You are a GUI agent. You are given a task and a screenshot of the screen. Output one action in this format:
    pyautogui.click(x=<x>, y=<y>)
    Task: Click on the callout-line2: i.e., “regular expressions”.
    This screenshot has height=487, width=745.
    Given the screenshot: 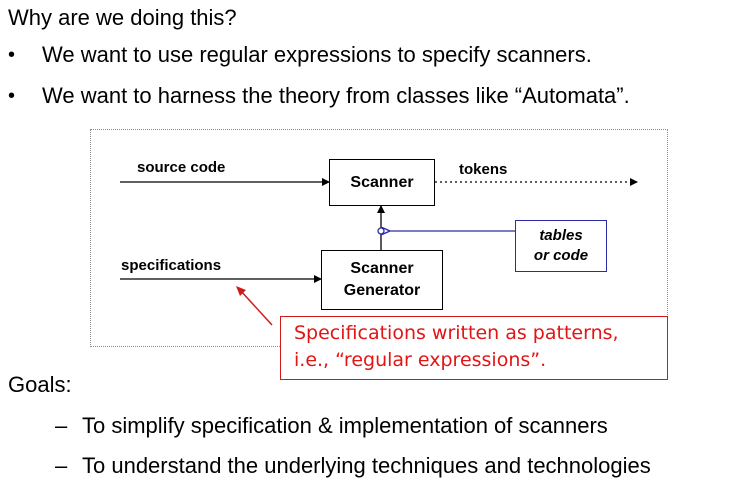 What is the action you would take?
    pyautogui.click(x=420, y=360)
    